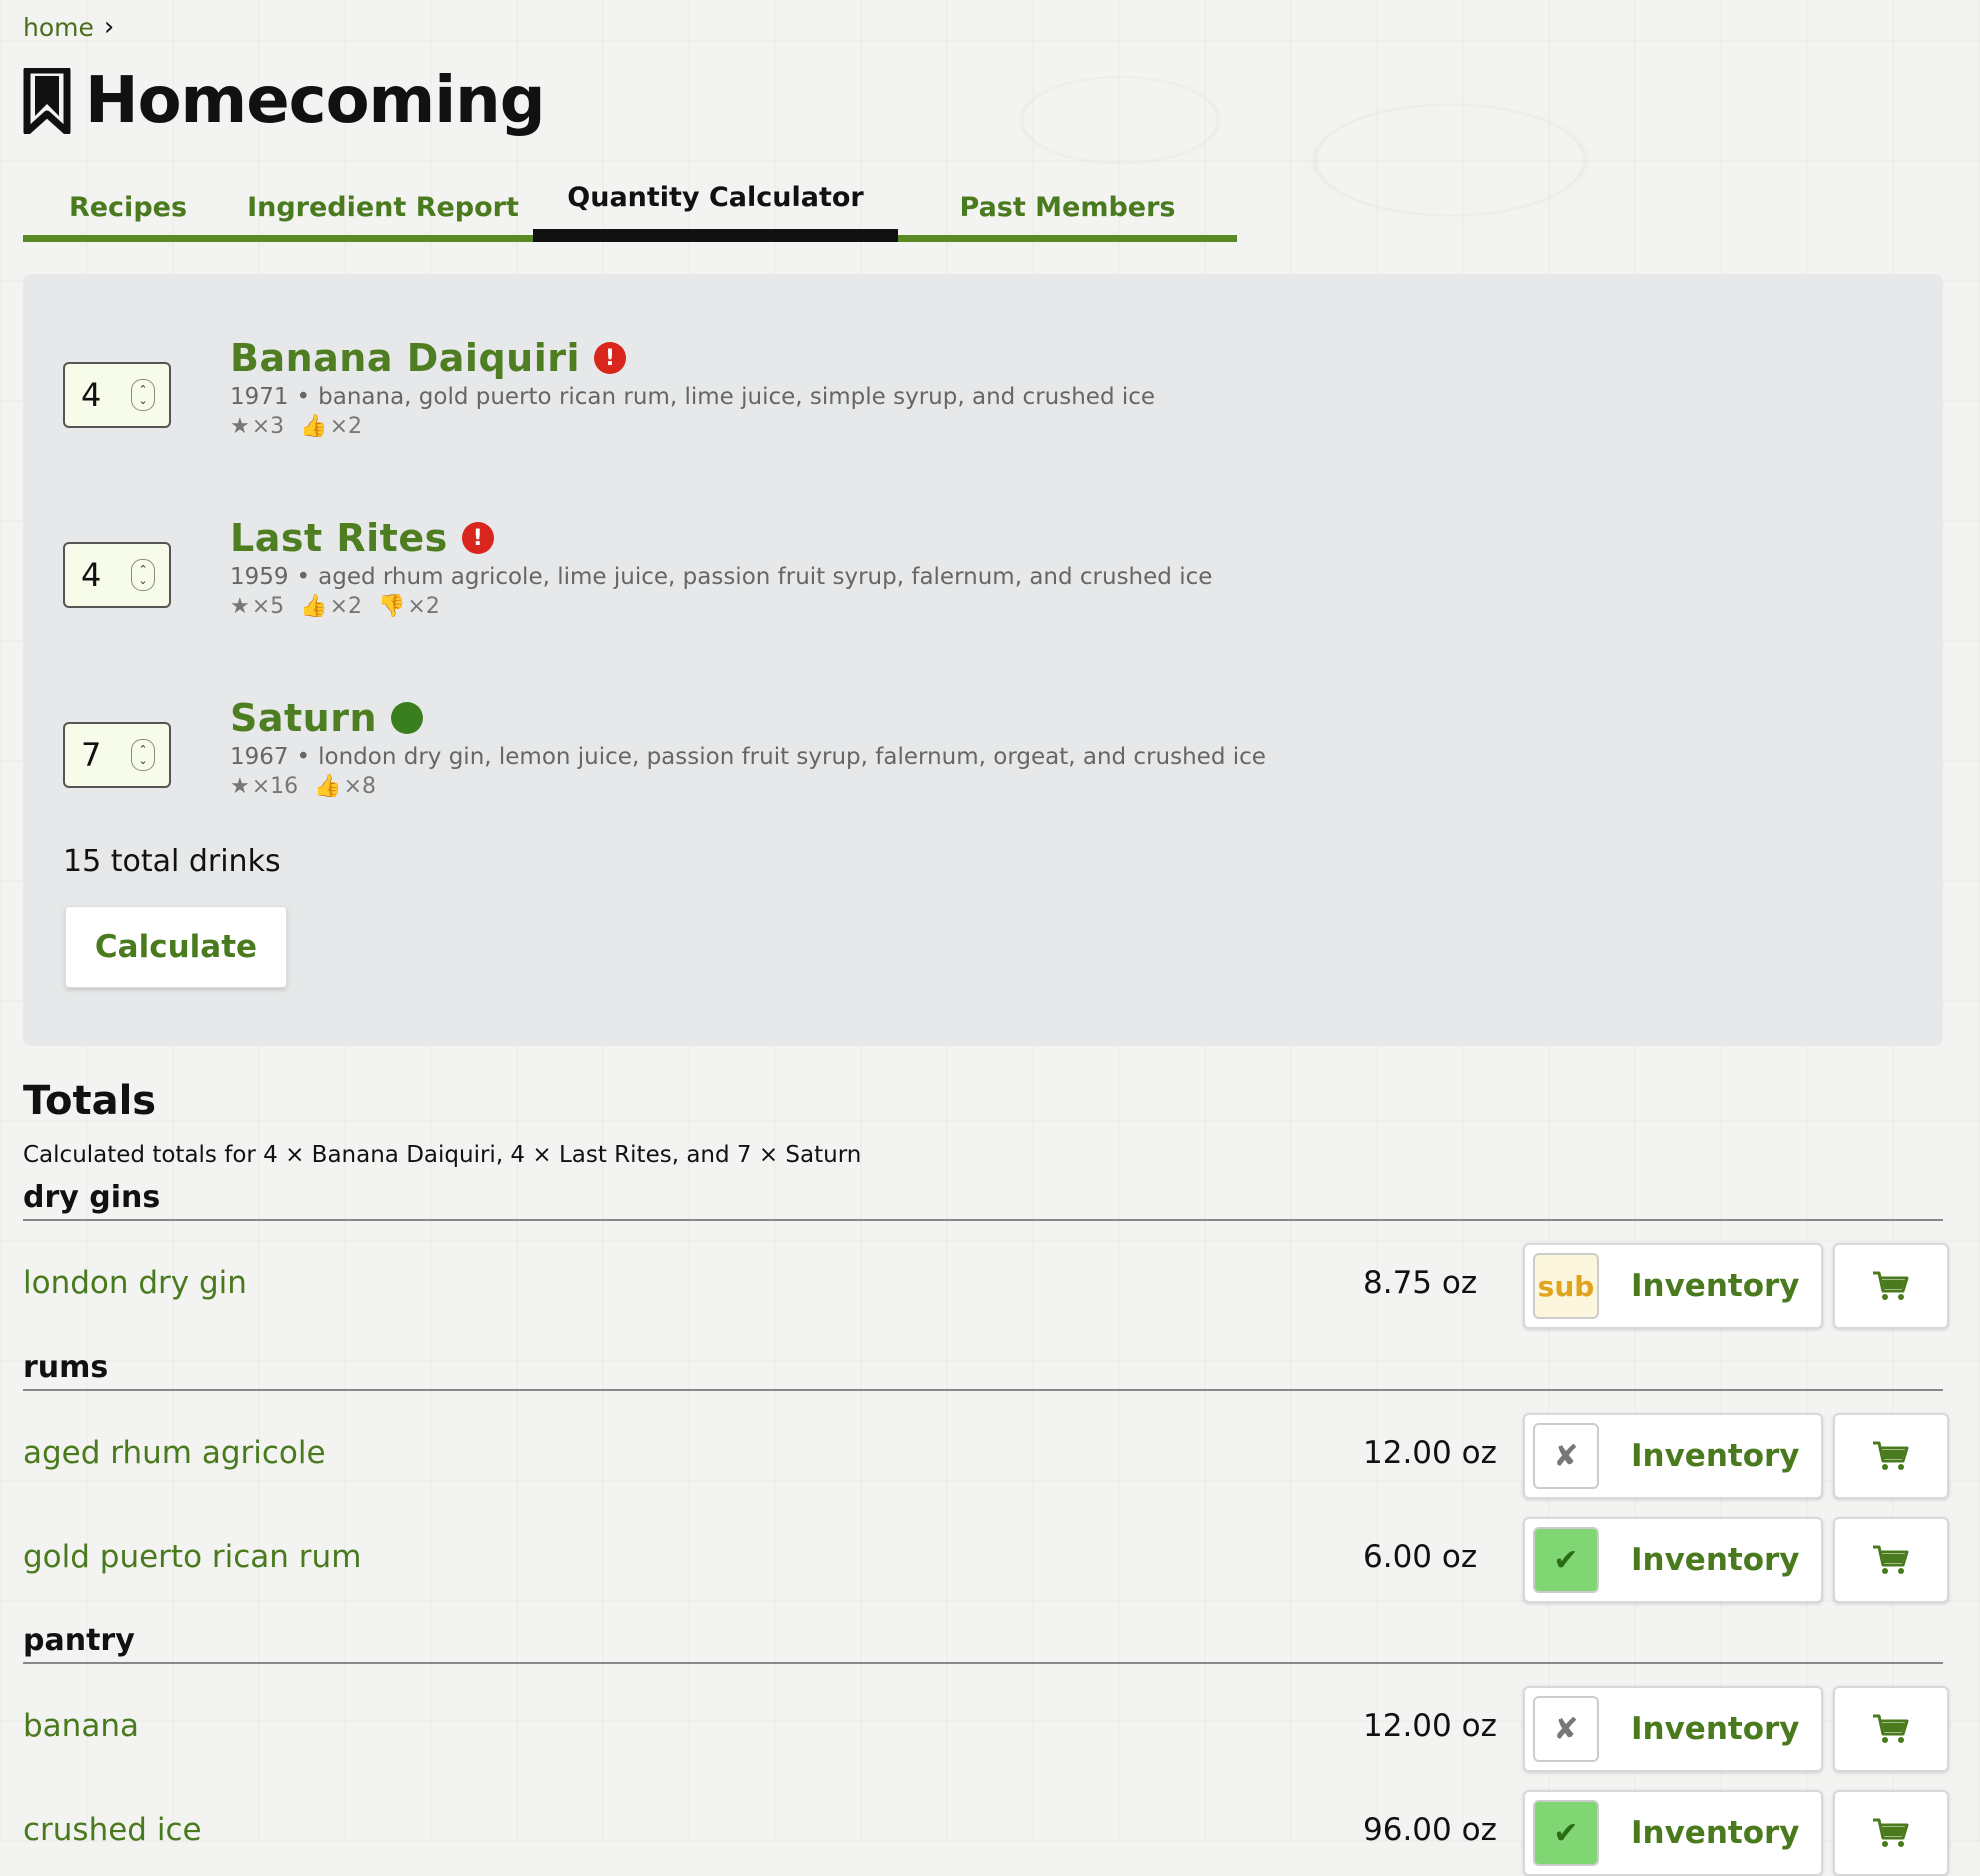 This screenshot has width=1980, height=1876. What do you see at coordinates (1420, 1283) in the screenshot?
I see `ingredient-amount: 8.75 oz` at bounding box center [1420, 1283].